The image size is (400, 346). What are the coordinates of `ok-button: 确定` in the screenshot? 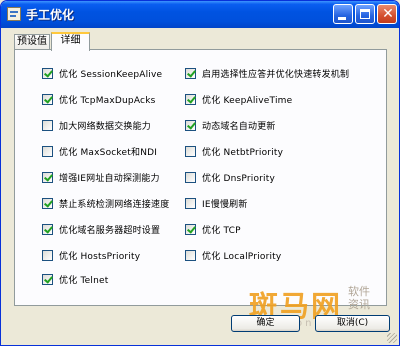 It's located at (265, 323).